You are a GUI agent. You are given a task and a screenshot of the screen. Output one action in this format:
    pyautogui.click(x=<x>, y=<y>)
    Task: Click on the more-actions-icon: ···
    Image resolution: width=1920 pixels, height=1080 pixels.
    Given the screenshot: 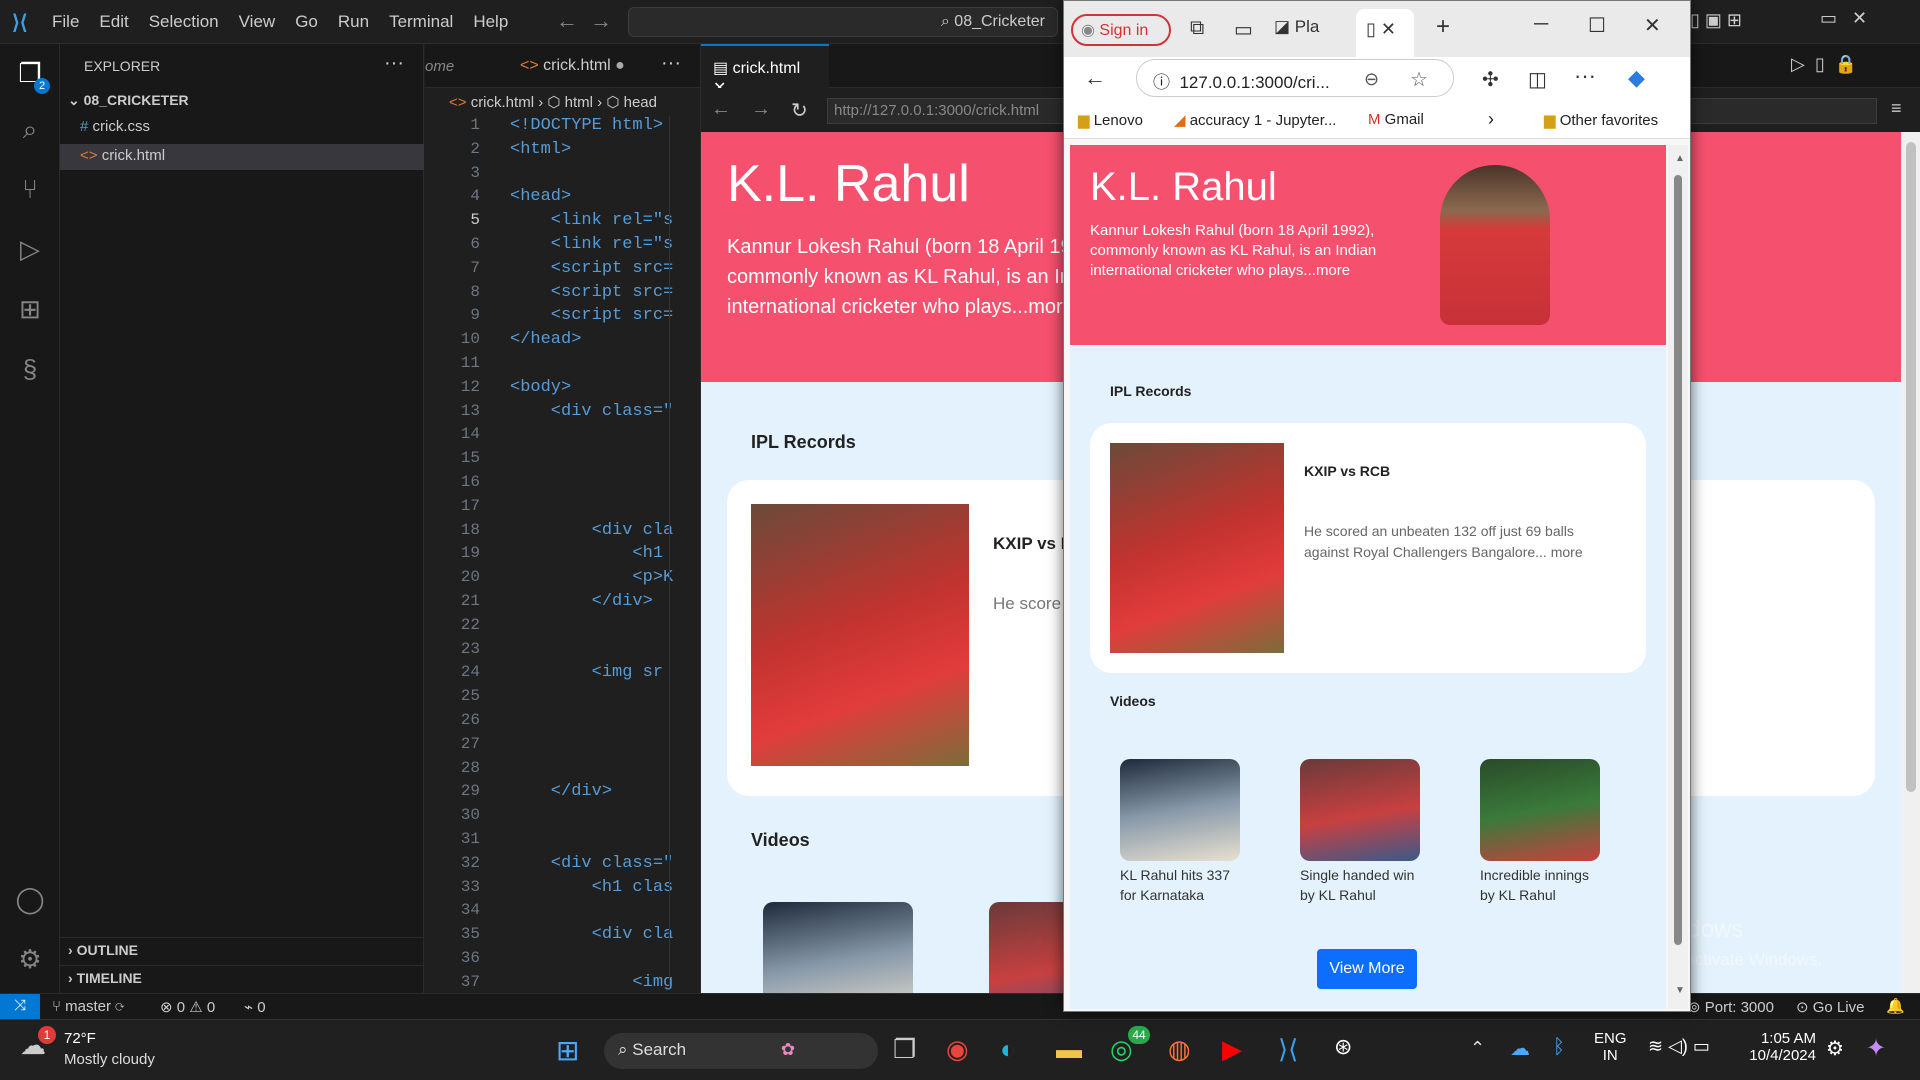 What is the action you would take?
    pyautogui.click(x=394, y=63)
    